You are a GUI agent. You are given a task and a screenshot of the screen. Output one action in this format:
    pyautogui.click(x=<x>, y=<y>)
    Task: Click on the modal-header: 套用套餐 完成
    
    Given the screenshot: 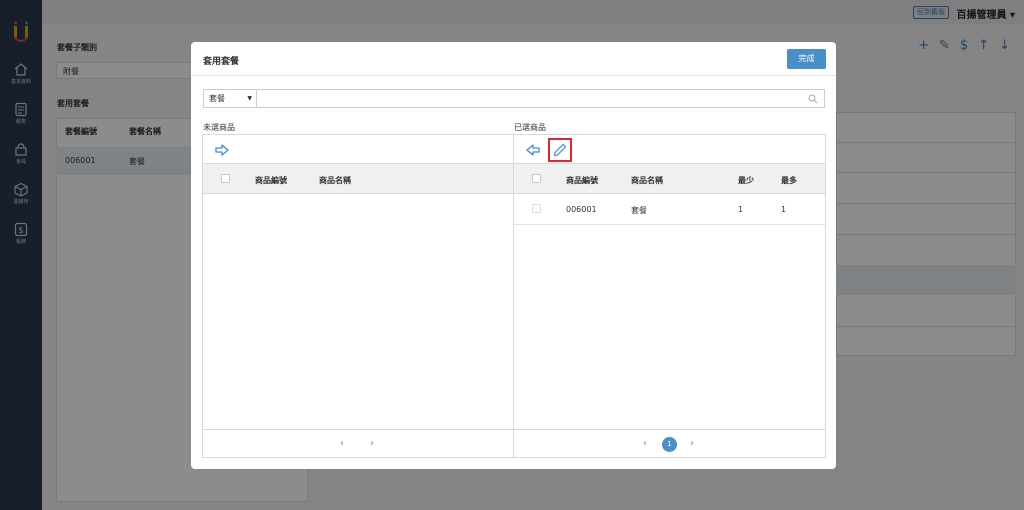 What is the action you would take?
    pyautogui.click(x=513, y=59)
    